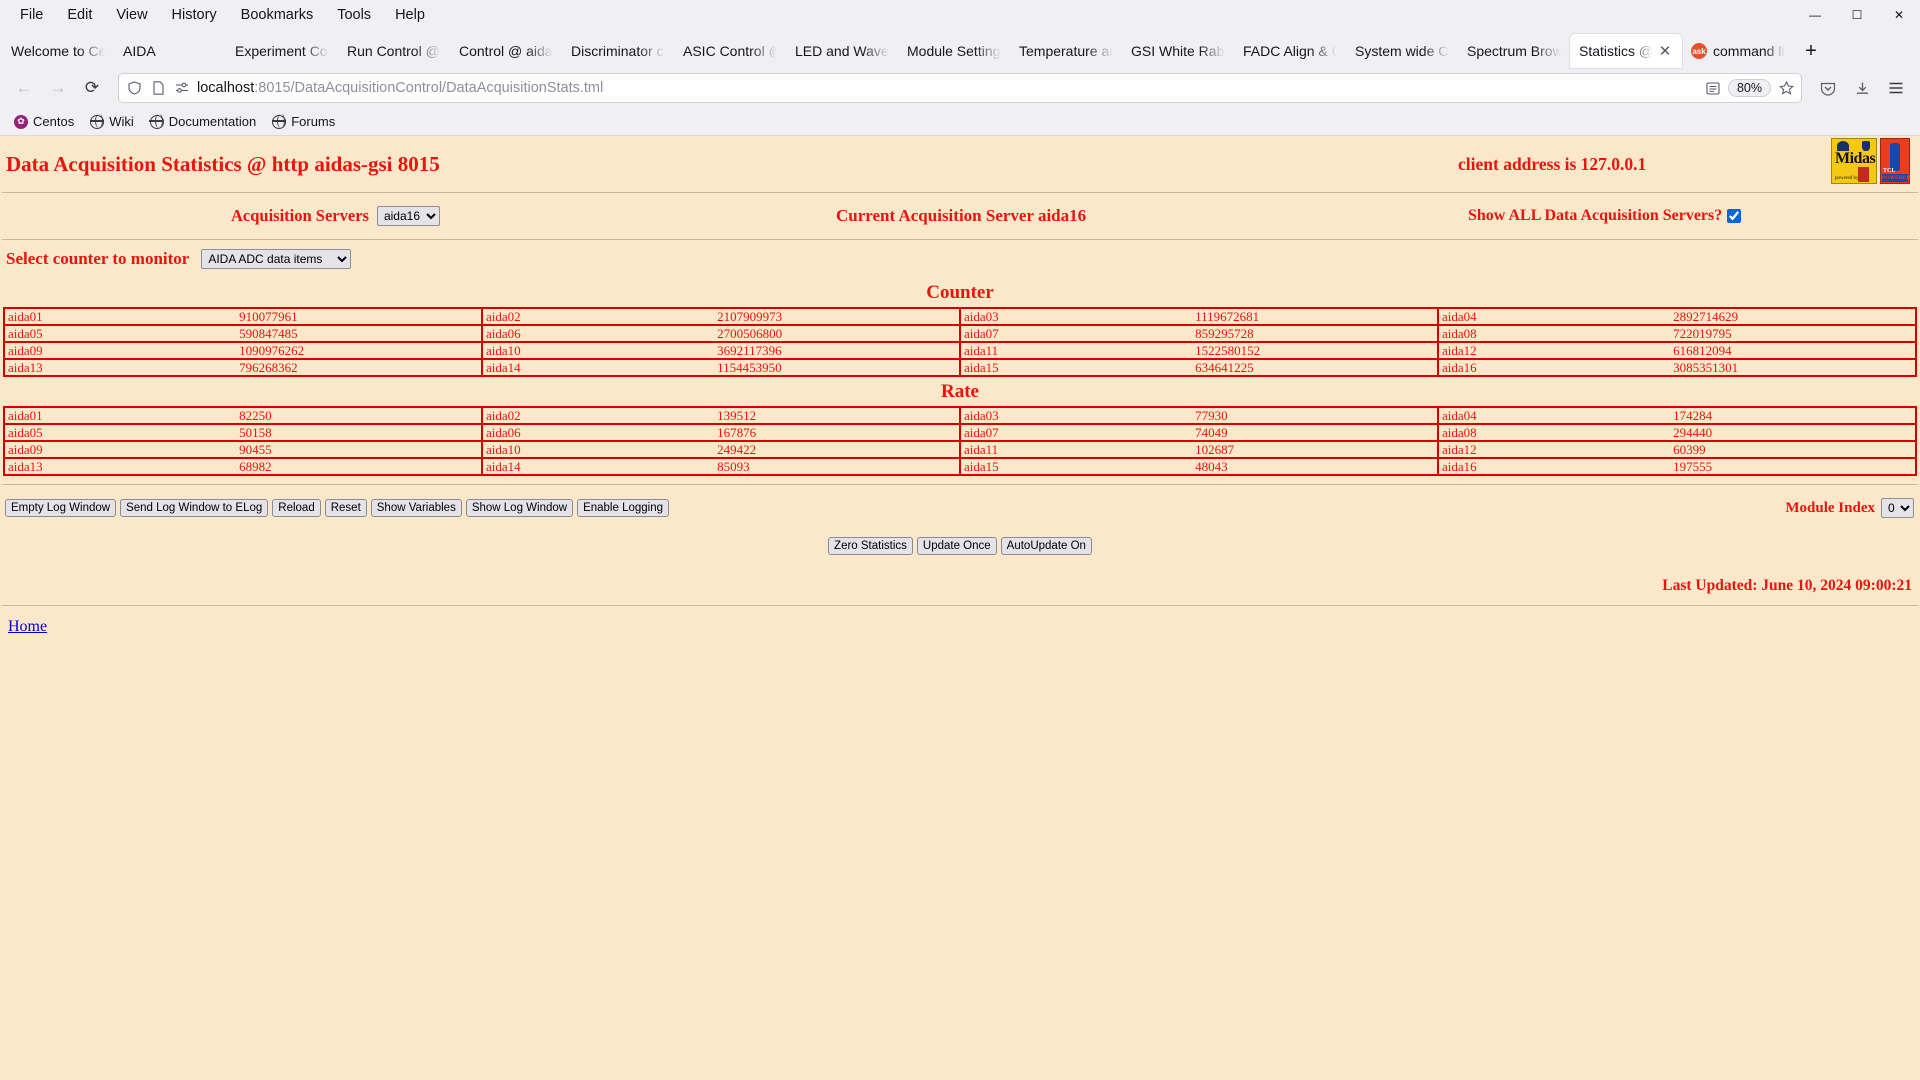  What do you see at coordinates (730, 51) in the screenshot?
I see `browser-tab-6: ASIC Control @ aidas` at bounding box center [730, 51].